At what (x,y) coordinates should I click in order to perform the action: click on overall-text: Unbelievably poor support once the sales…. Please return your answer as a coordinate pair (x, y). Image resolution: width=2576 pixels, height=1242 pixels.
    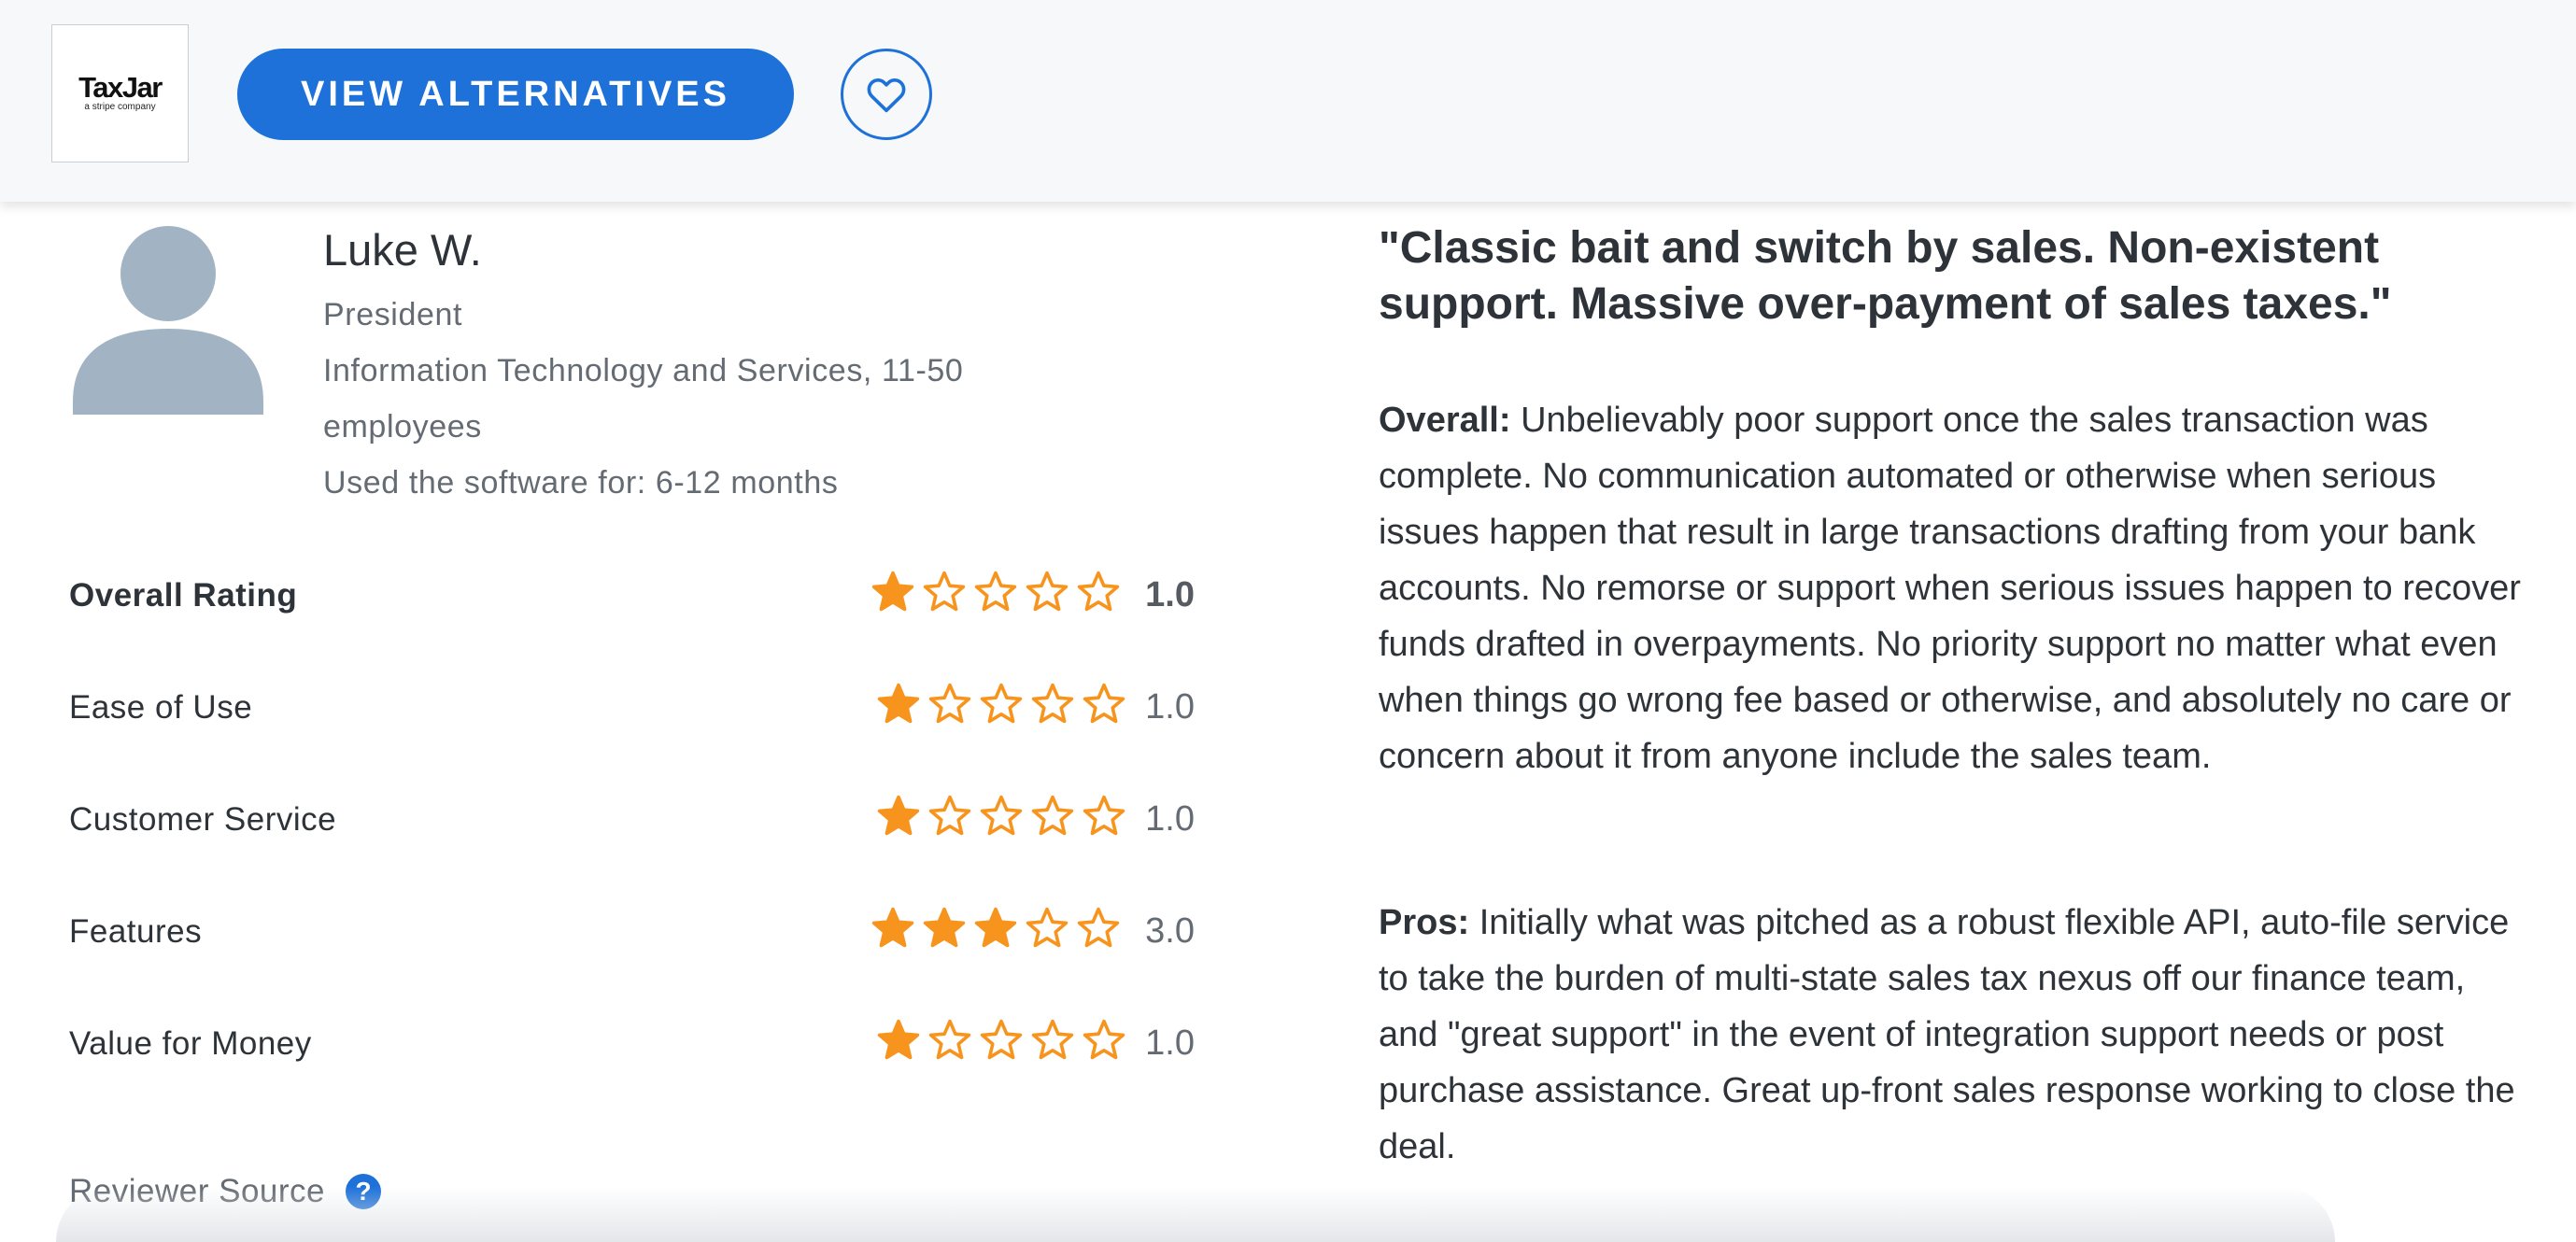
    Looking at the image, I should click on (1950, 589).